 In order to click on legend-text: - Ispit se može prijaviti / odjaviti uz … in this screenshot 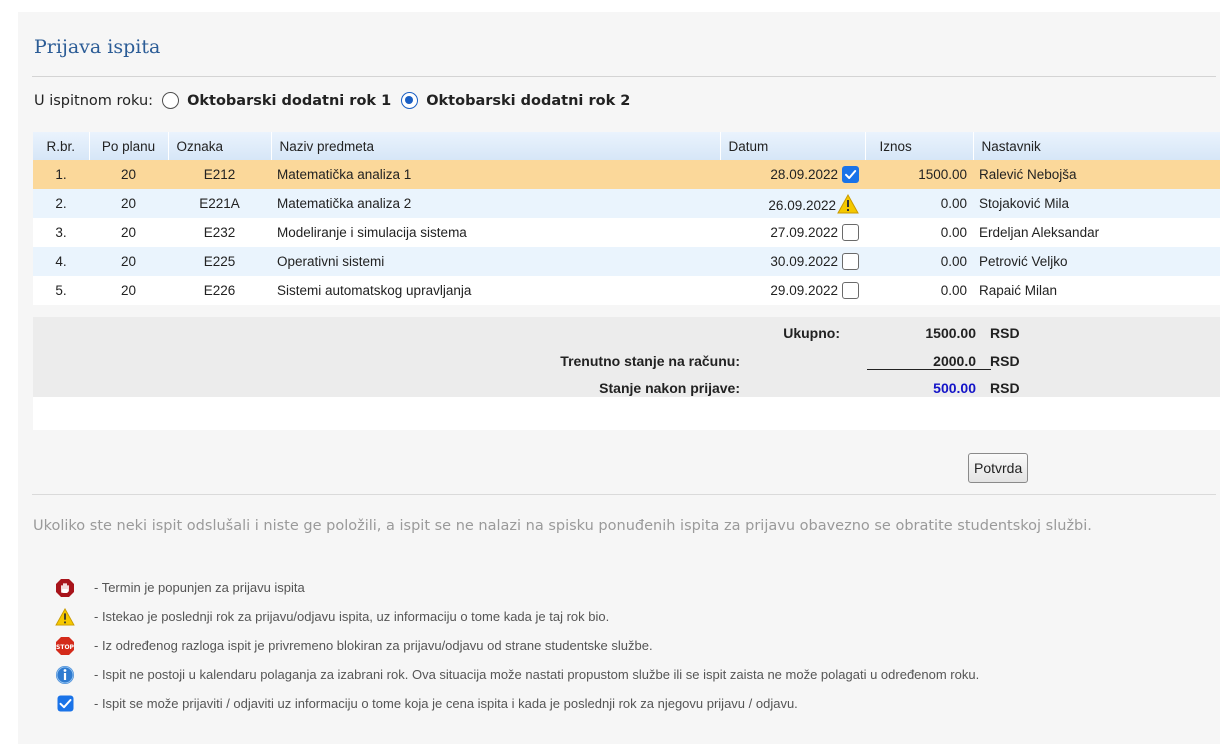, I will do `click(446, 703)`.